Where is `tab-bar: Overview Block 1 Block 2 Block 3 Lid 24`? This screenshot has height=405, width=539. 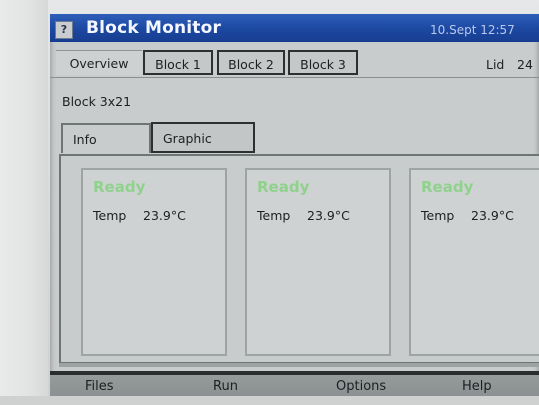
tab-bar: Overview Block 1 Block 2 Block 3 Lid 24 is located at coordinates (294, 61).